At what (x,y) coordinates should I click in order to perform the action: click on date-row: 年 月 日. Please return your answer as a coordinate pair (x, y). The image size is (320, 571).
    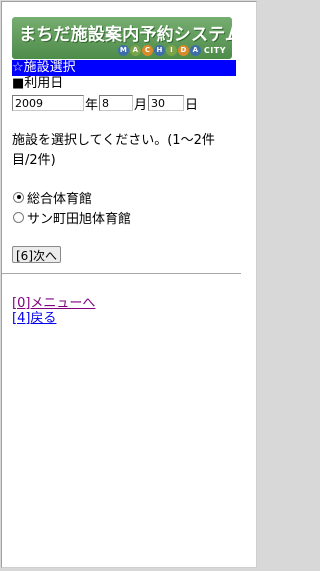
    Looking at the image, I should click on (124, 103).